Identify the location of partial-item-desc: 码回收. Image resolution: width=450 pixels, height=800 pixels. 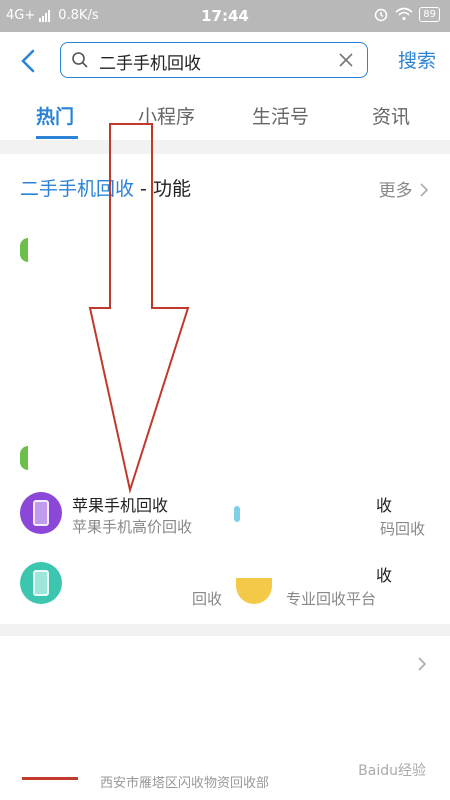
(403, 529).